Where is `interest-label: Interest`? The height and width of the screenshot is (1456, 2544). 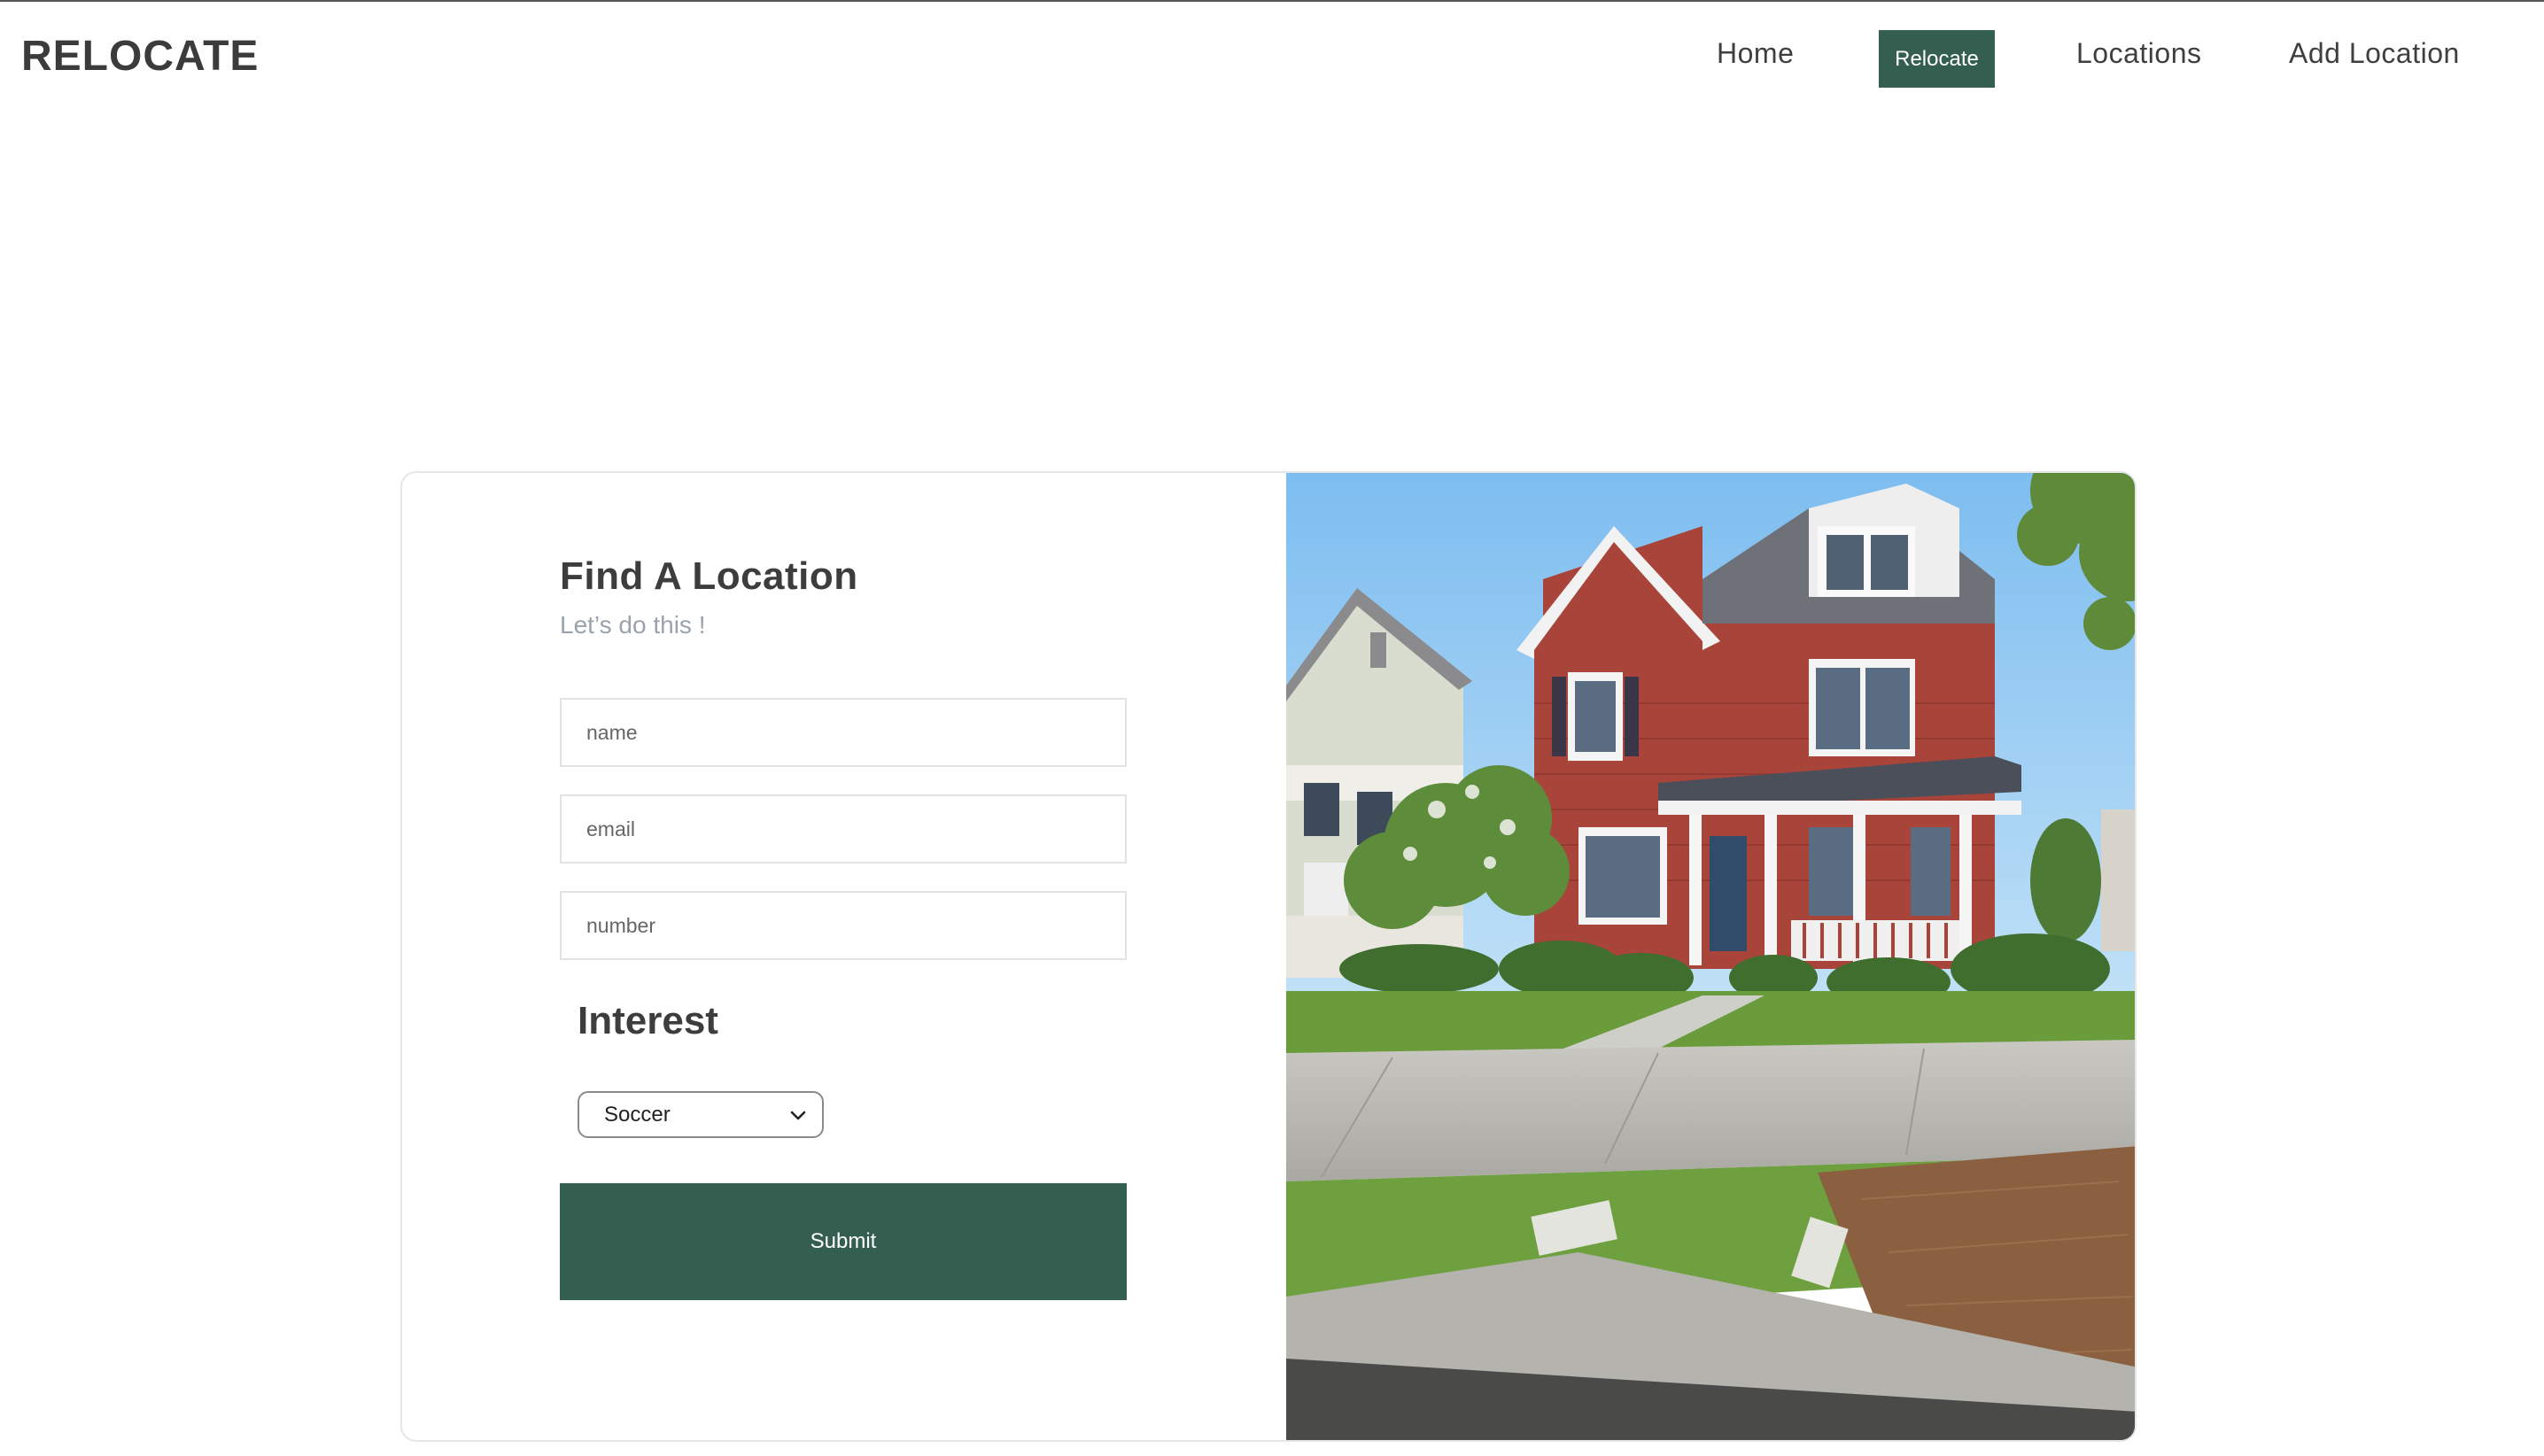 interest-label: Interest is located at coordinates (648, 1020).